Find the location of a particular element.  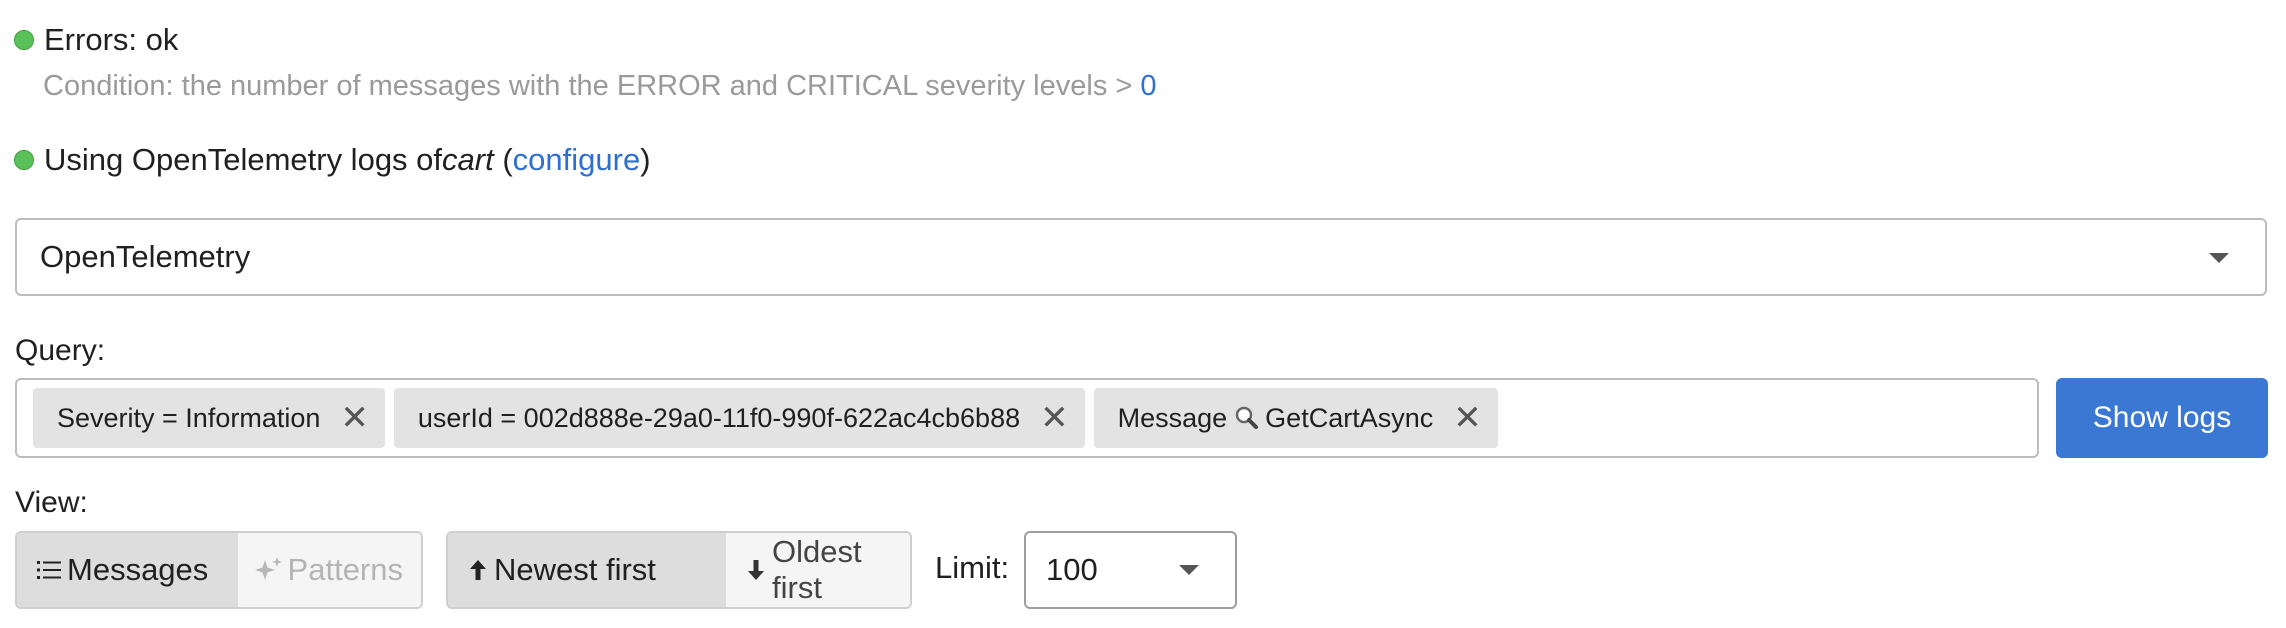

view-mode-toggle: Messages Patterns is located at coordinates (219, 570).